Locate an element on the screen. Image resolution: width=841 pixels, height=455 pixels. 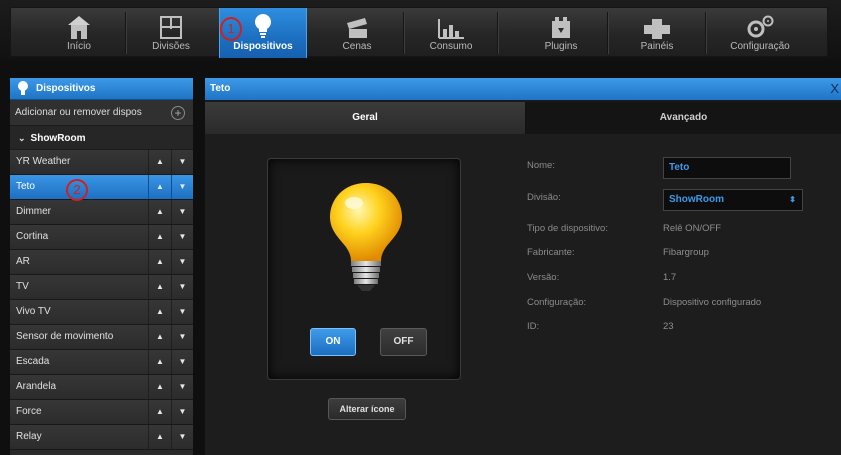
device-item: TV ▲ ▼ is located at coordinates (101, 287).